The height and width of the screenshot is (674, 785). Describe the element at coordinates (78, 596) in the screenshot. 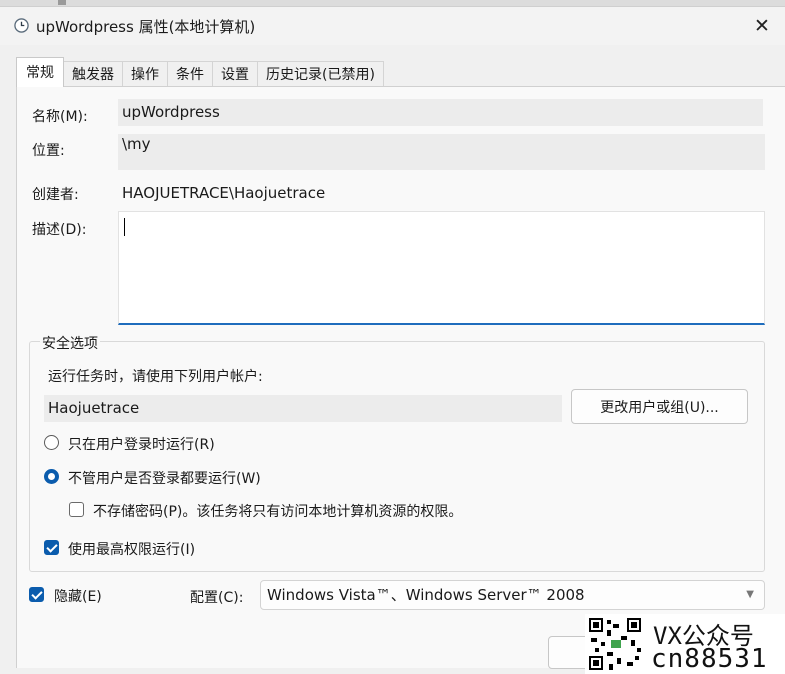

I see `hidden-label: 隐藏(E)` at that location.